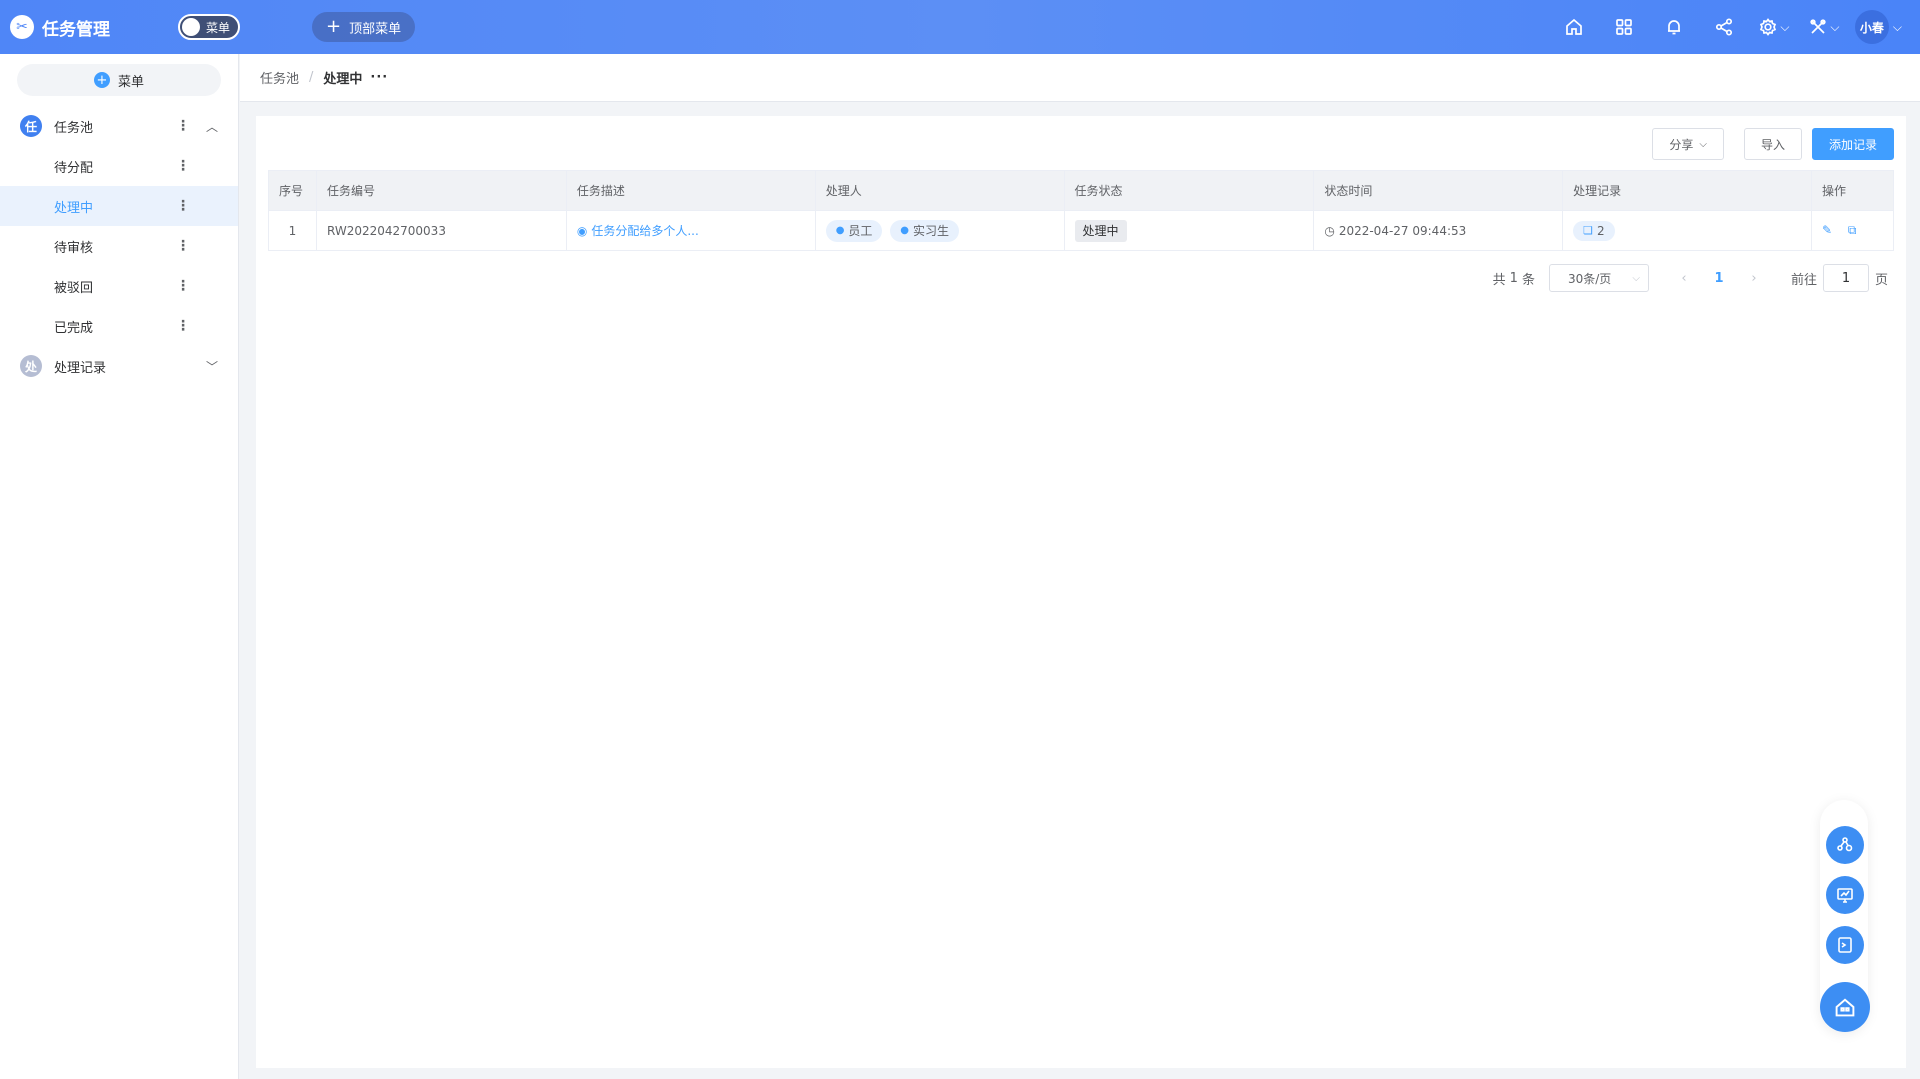 The width and height of the screenshot is (1920, 1079). I want to click on comment-icon: ❏, so click(1588, 230).